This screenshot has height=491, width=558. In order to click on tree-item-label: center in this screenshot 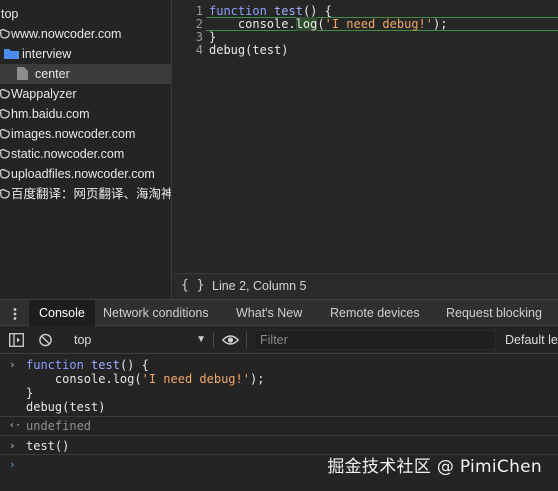, I will do `click(52, 74)`.